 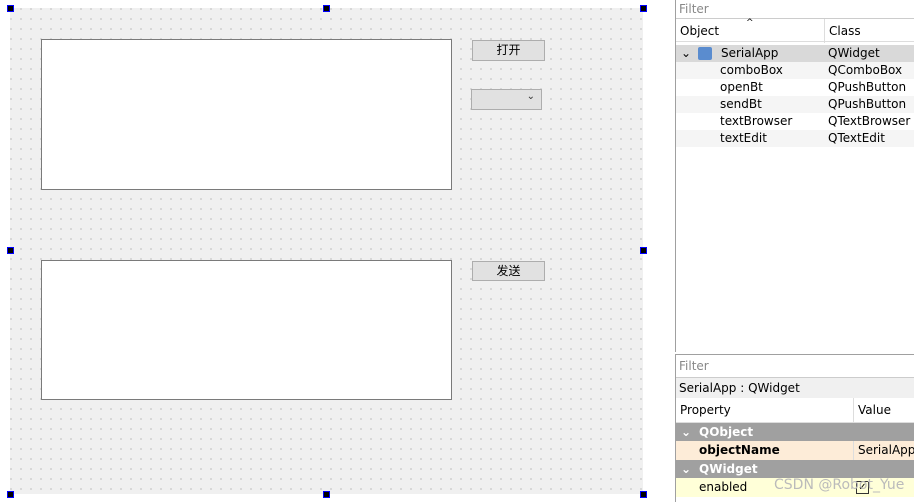 I want to click on column-property: Property, so click(x=705, y=410).